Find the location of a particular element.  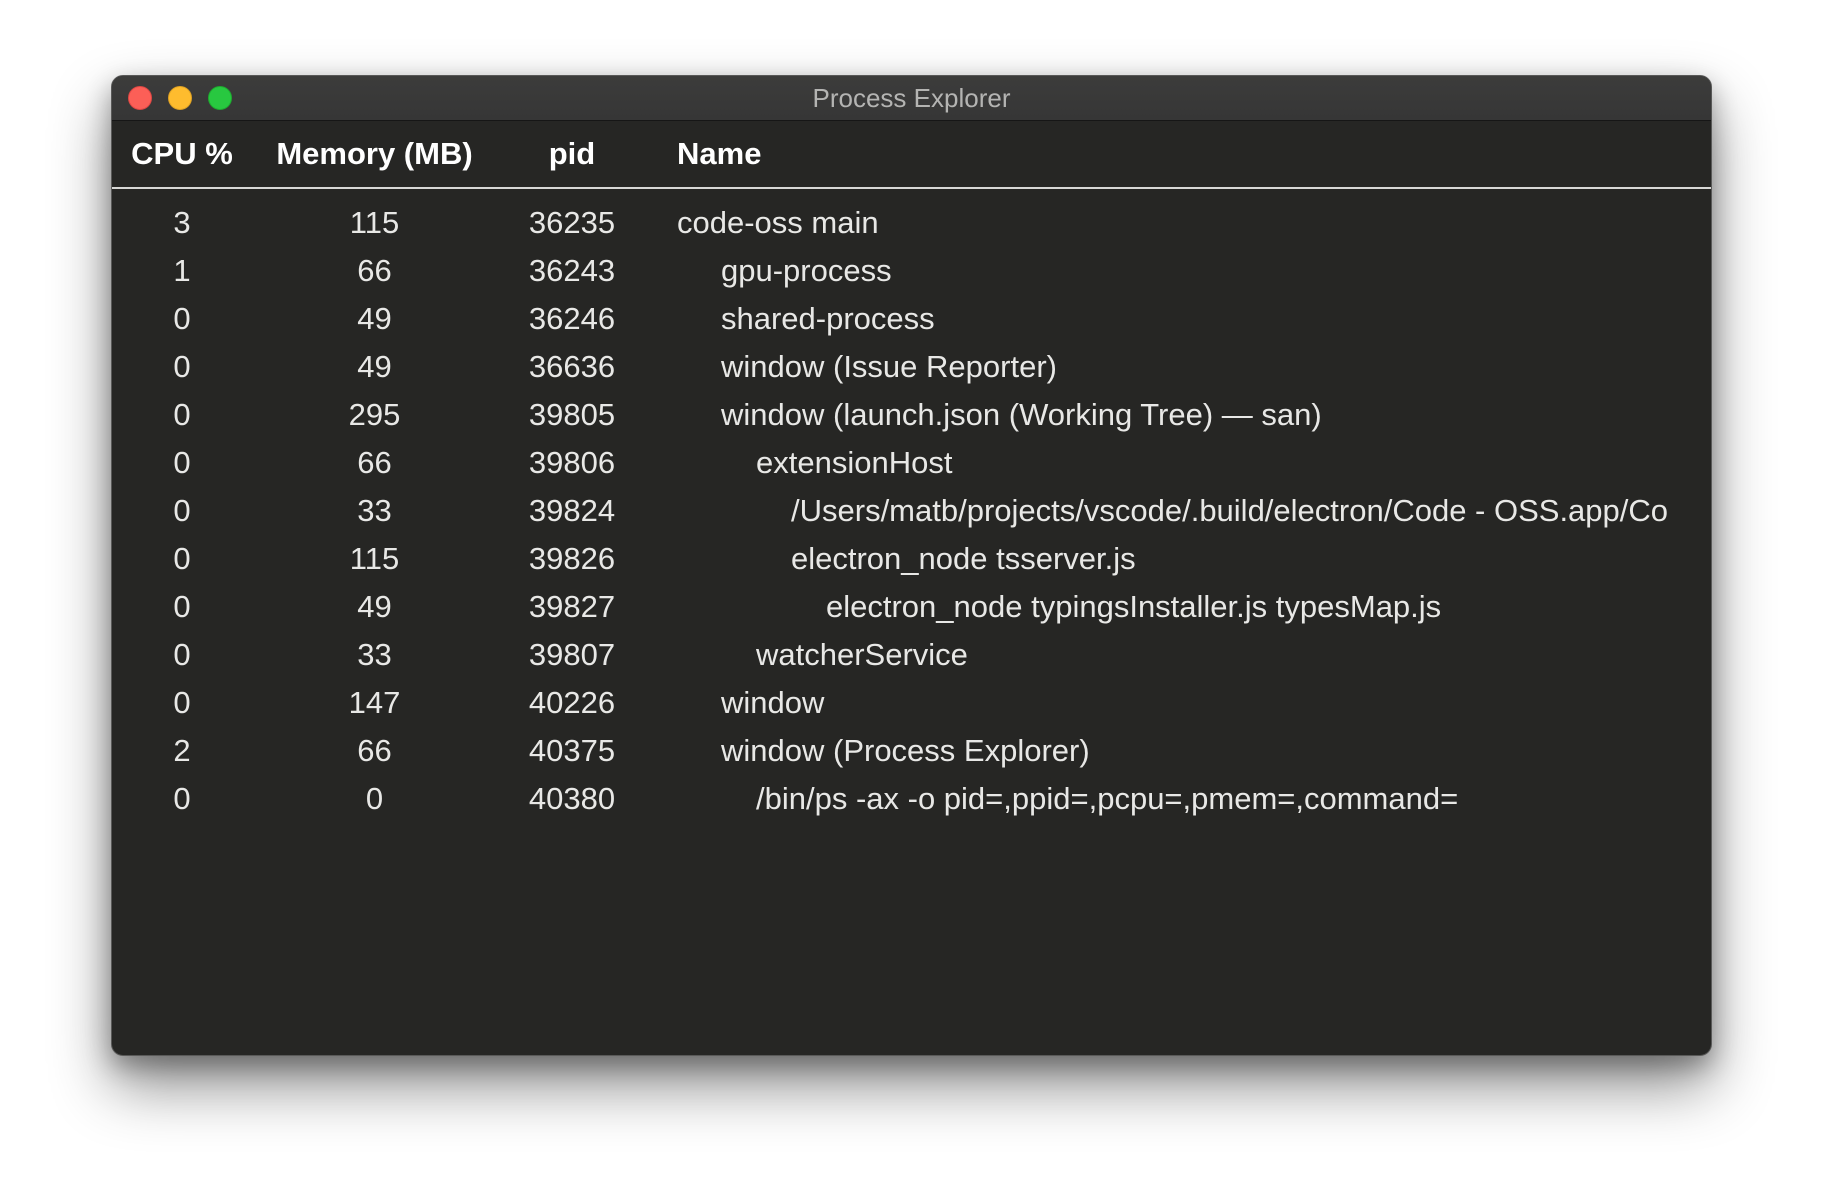

memory-cell: 0 is located at coordinates (374, 798).